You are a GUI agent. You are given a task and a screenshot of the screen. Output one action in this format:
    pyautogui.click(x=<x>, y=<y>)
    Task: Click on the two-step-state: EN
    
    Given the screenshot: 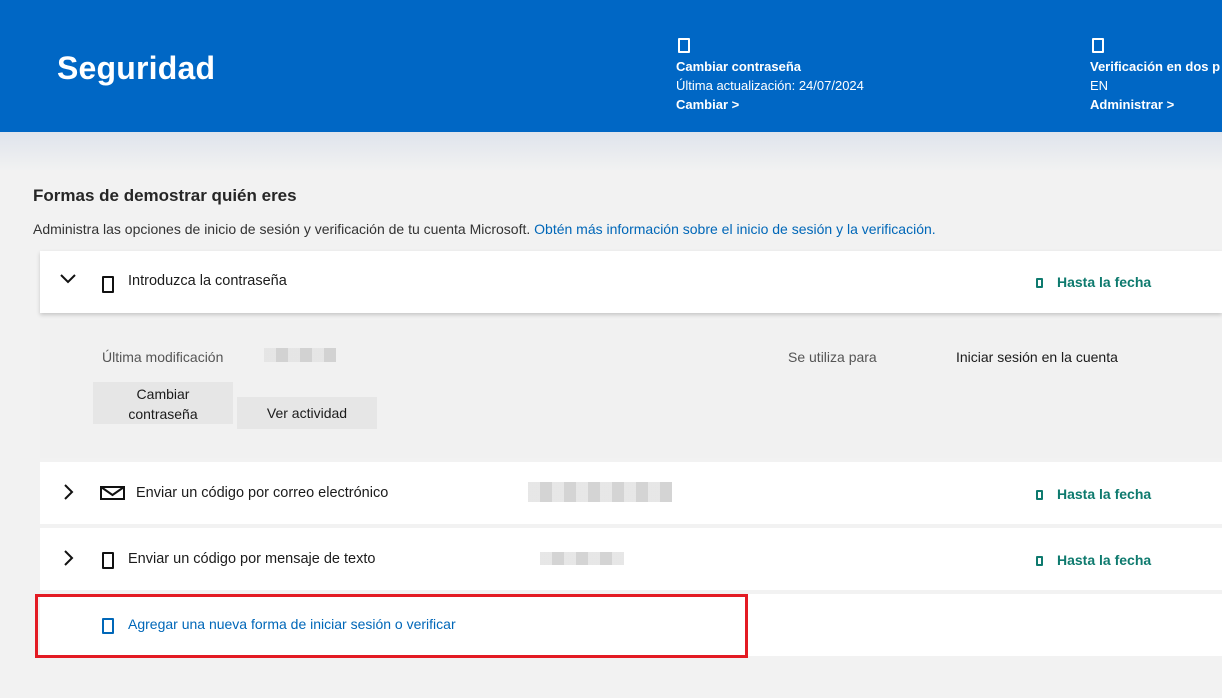 What is the action you would take?
    pyautogui.click(x=1099, y=85)
    